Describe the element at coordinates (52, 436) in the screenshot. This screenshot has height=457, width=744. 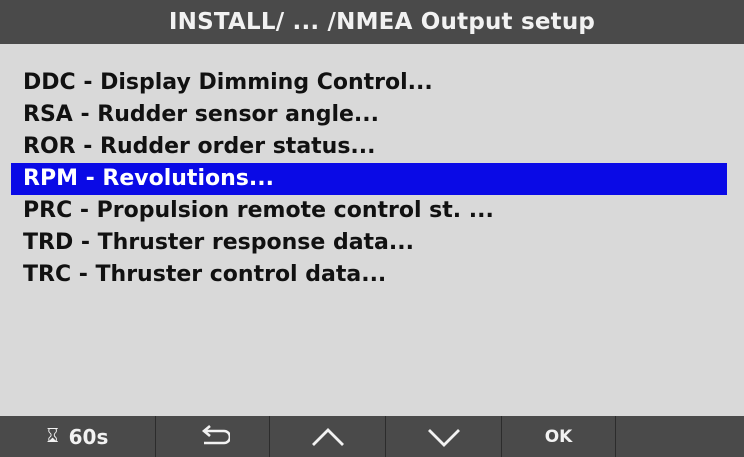
I see `hourglass-icon: ⌛︎` at that location.